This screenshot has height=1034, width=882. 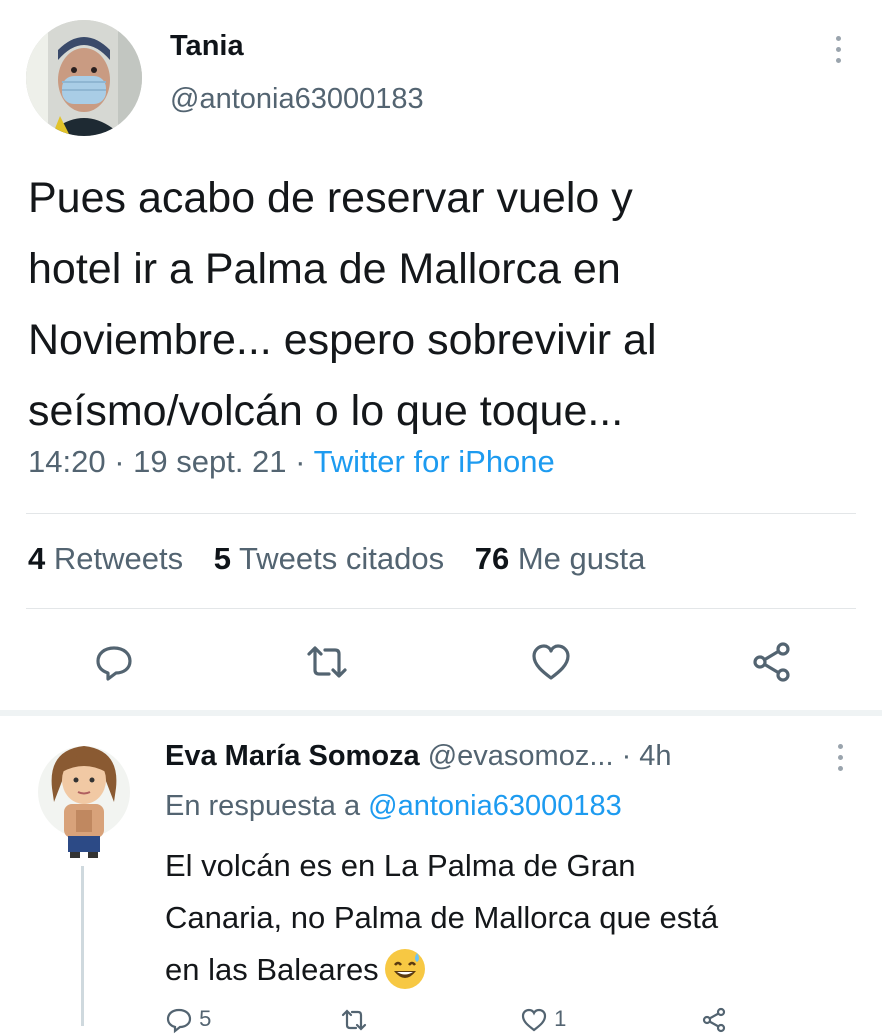 What do you see at coordinates (492, 558) in the screenshot?
I see `likes-count: 76` at bounding box center [492, 558].